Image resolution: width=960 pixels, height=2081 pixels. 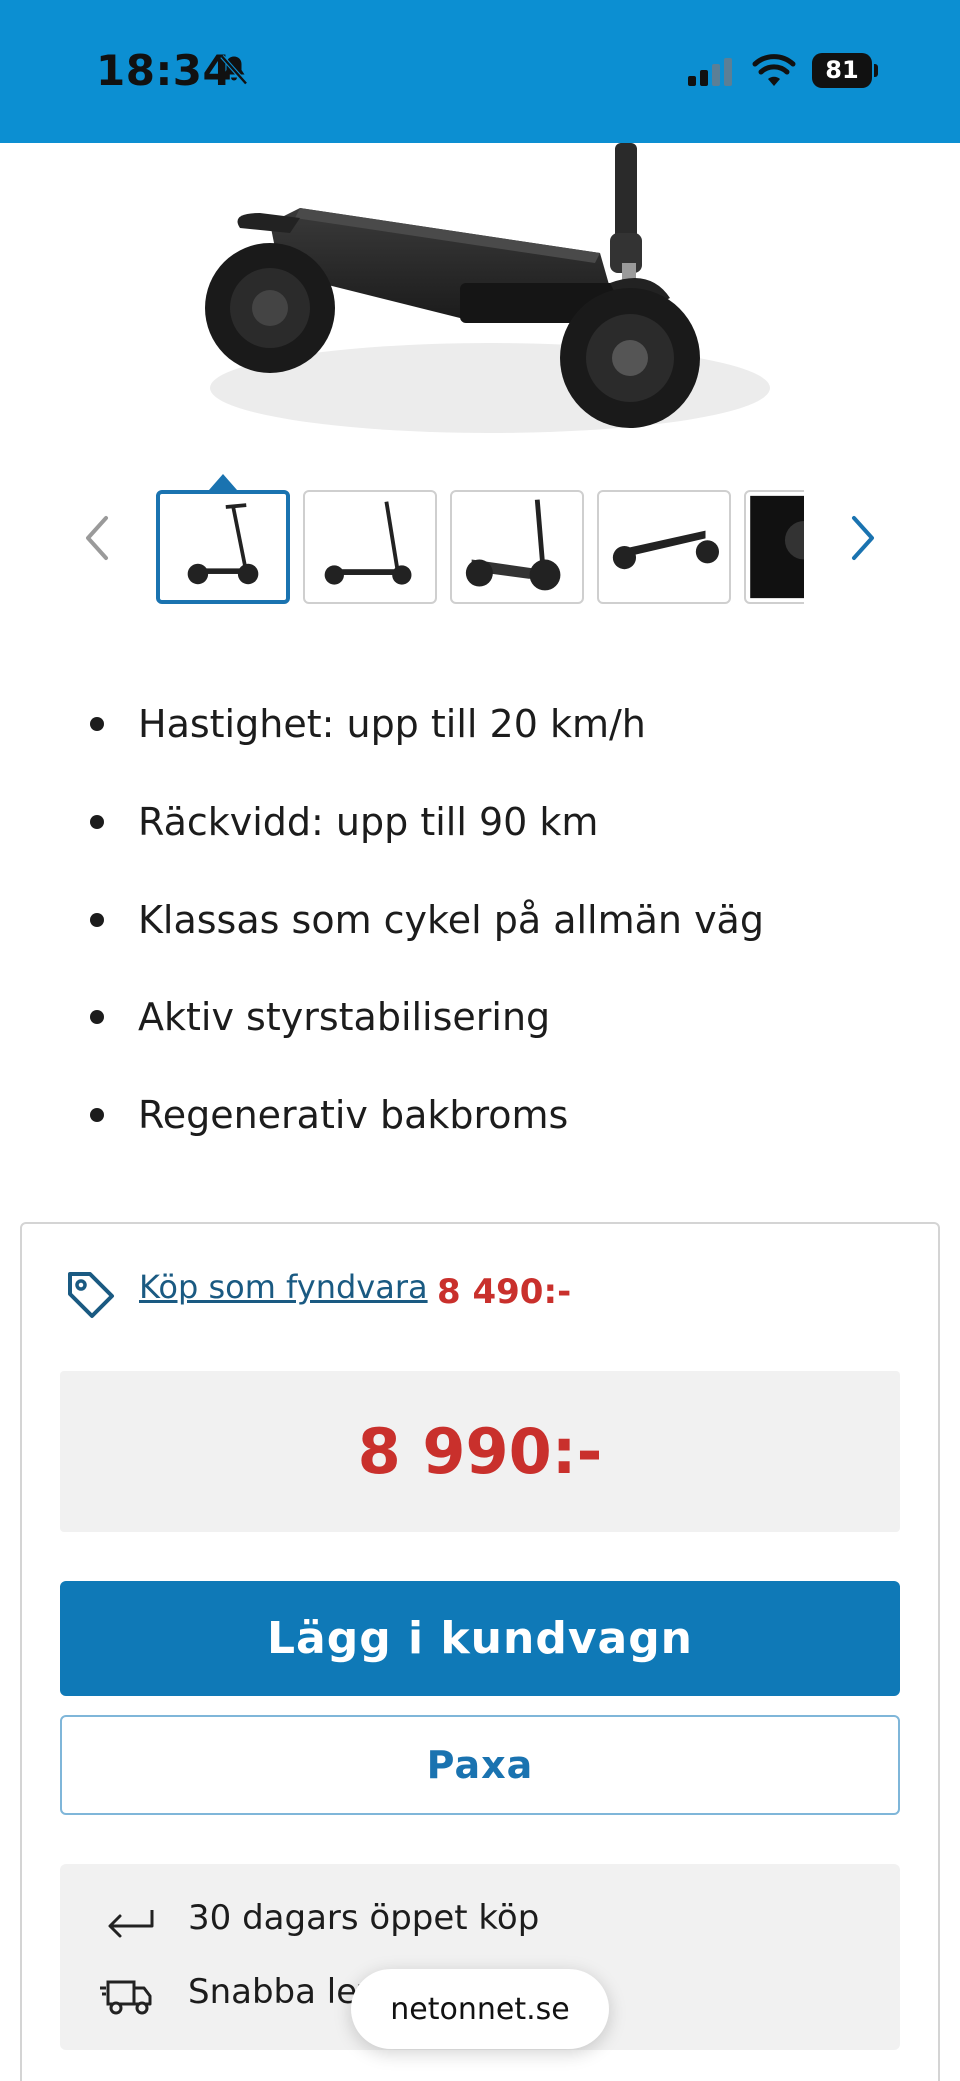 I want to click on price-box: 8 990:-, so click(x=480, y=1451).